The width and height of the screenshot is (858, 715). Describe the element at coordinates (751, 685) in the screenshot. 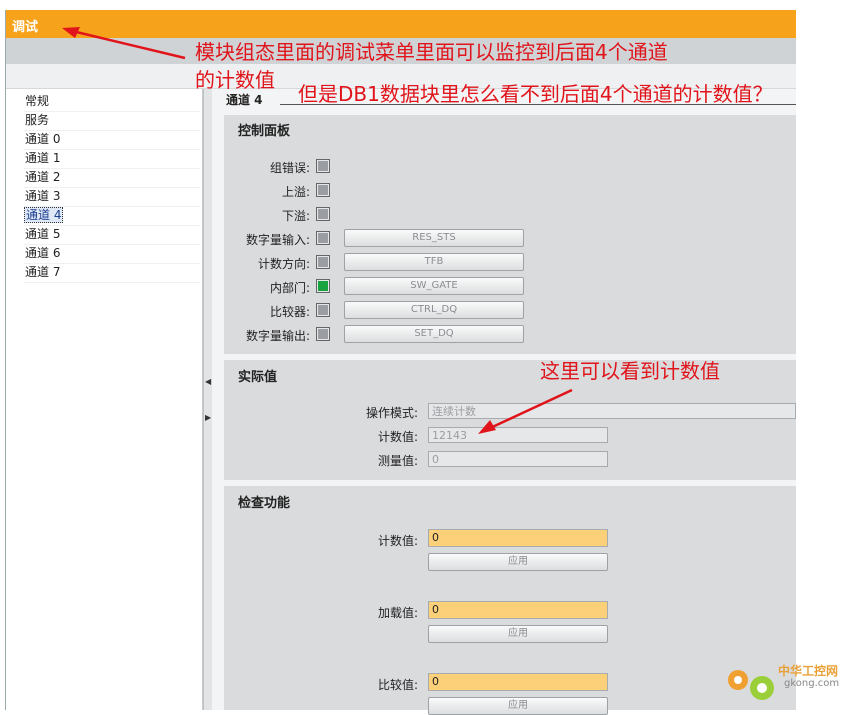

I see `gear-icon` at that location.